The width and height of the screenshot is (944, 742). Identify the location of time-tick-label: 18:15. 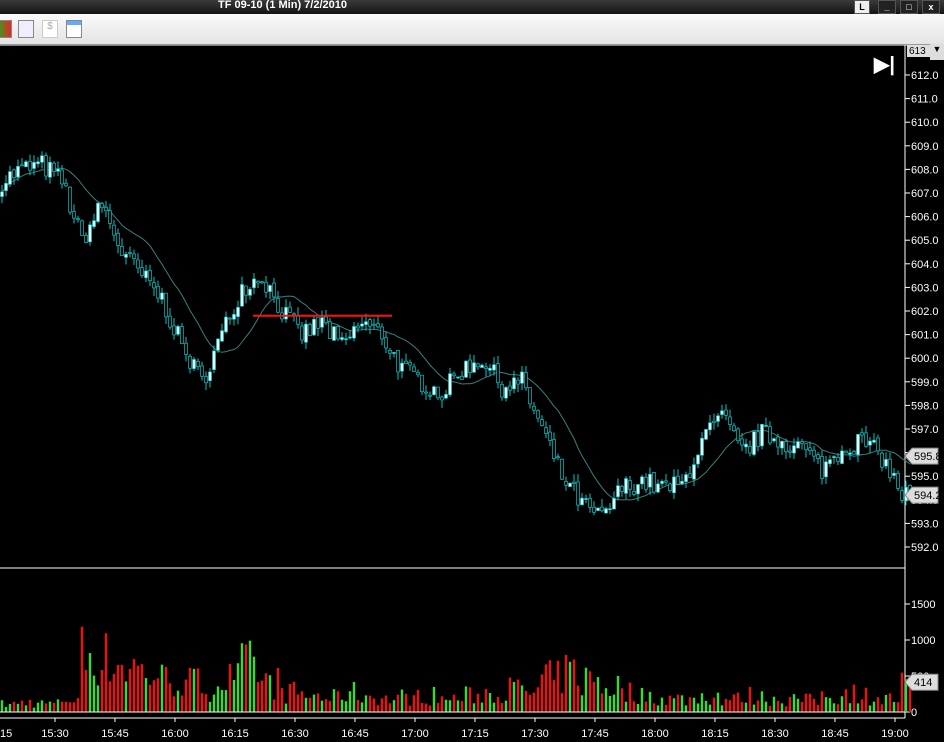
(715, 734).